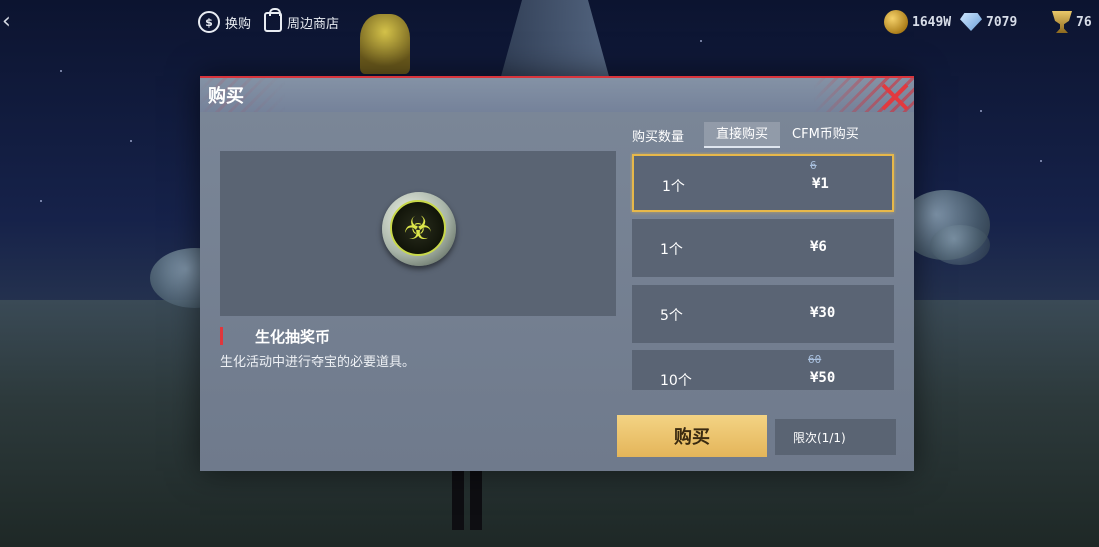 The height and width of the screenshot is (547, 1099). What do you see at coordinates (313, 24) in the screenshot?
I see `merch-shop-label: 周边商店` at bounding box center [313, 24].